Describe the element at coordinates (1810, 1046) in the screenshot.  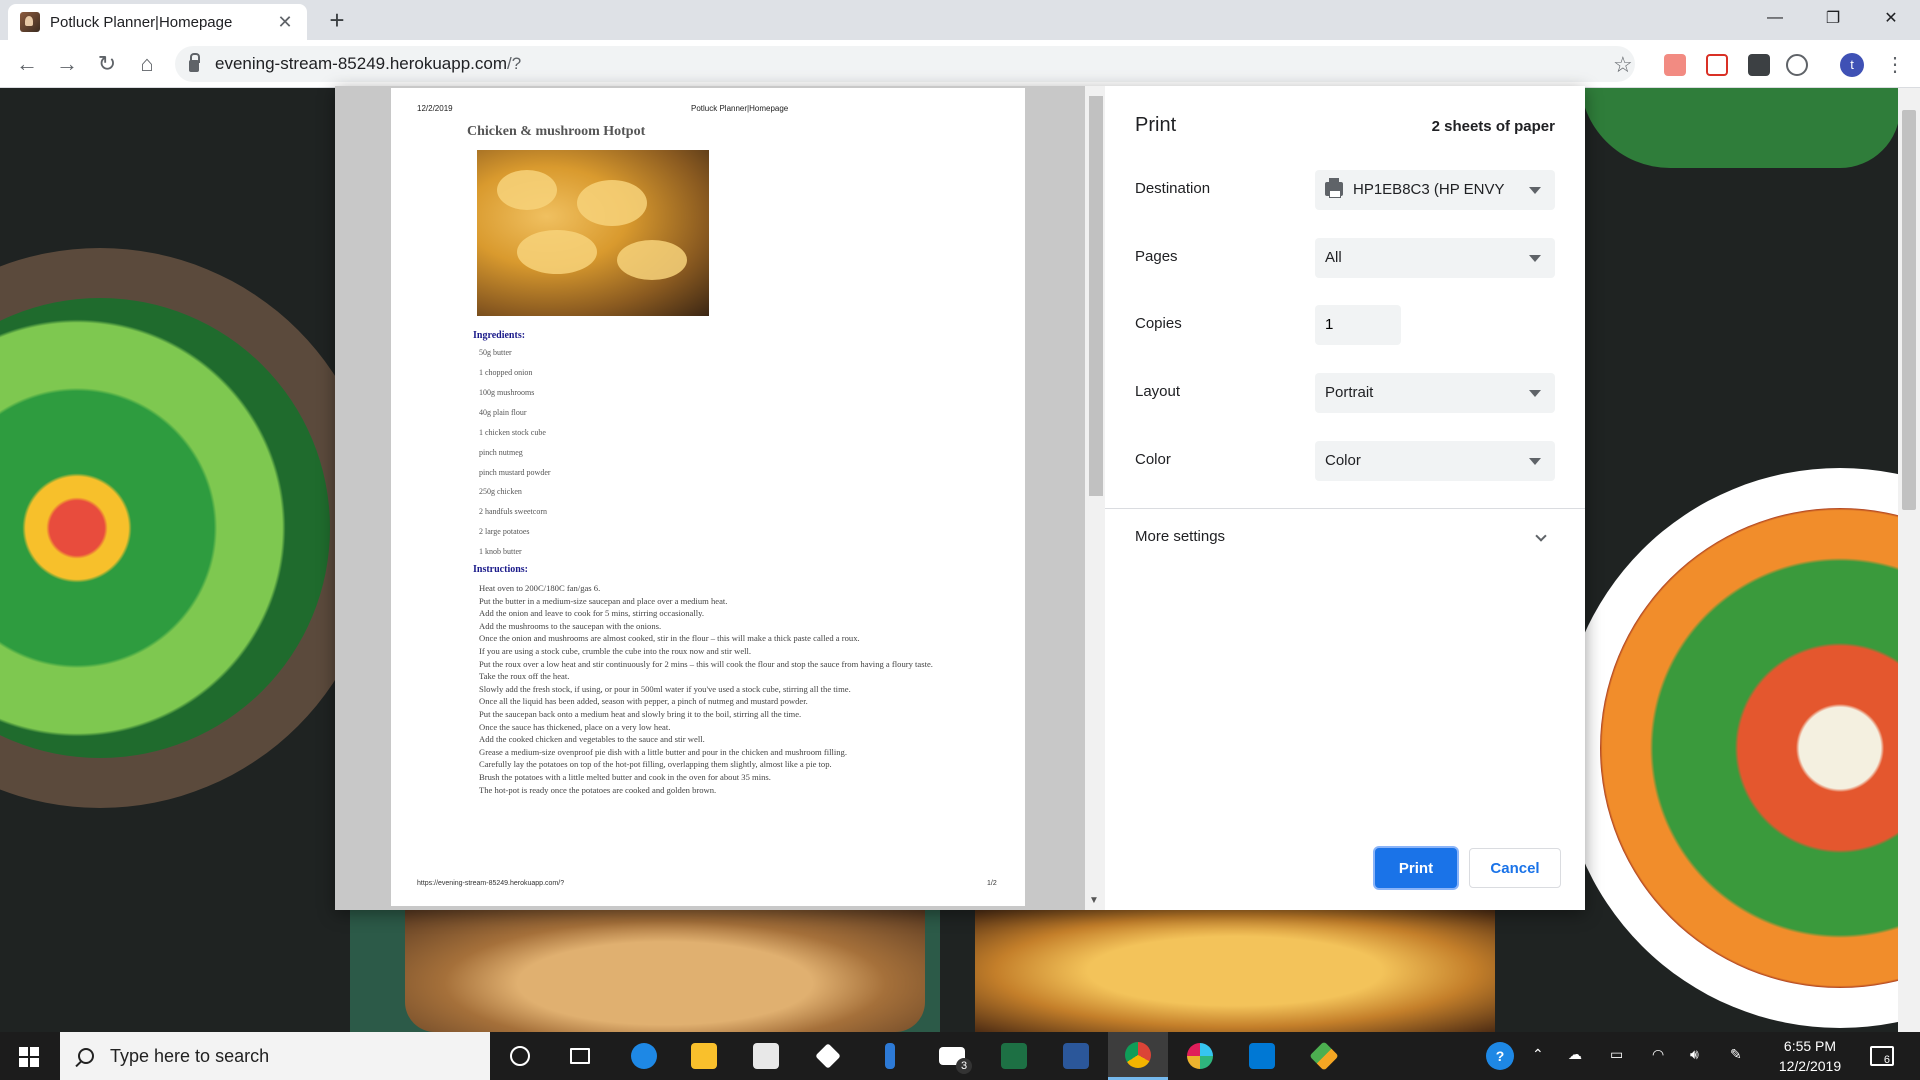
I see `clock-time: 6:55 PM` at that location.